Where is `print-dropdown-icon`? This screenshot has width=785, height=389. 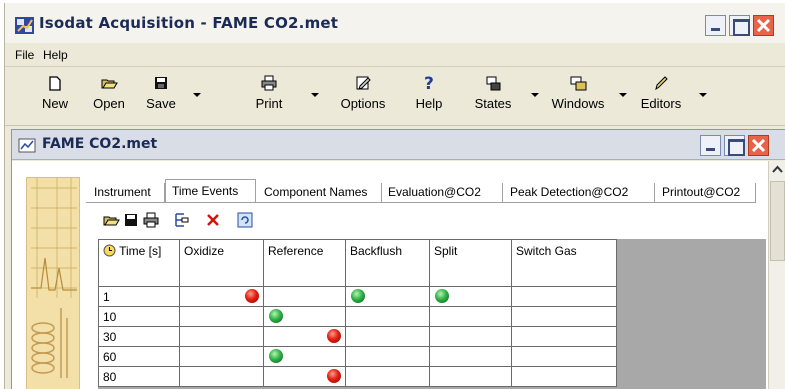
print-dropdown-icon is located at coordinates (315, 95).